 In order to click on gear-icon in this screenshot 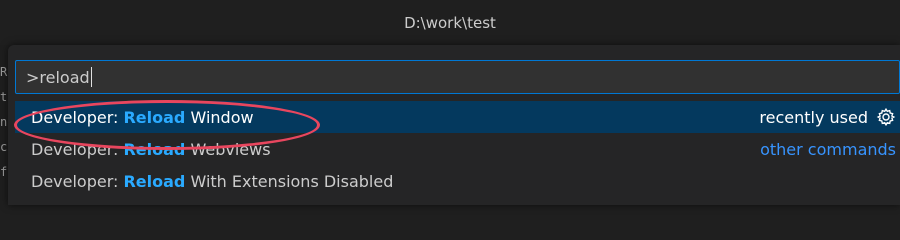, I will do `click(886, 117)`.